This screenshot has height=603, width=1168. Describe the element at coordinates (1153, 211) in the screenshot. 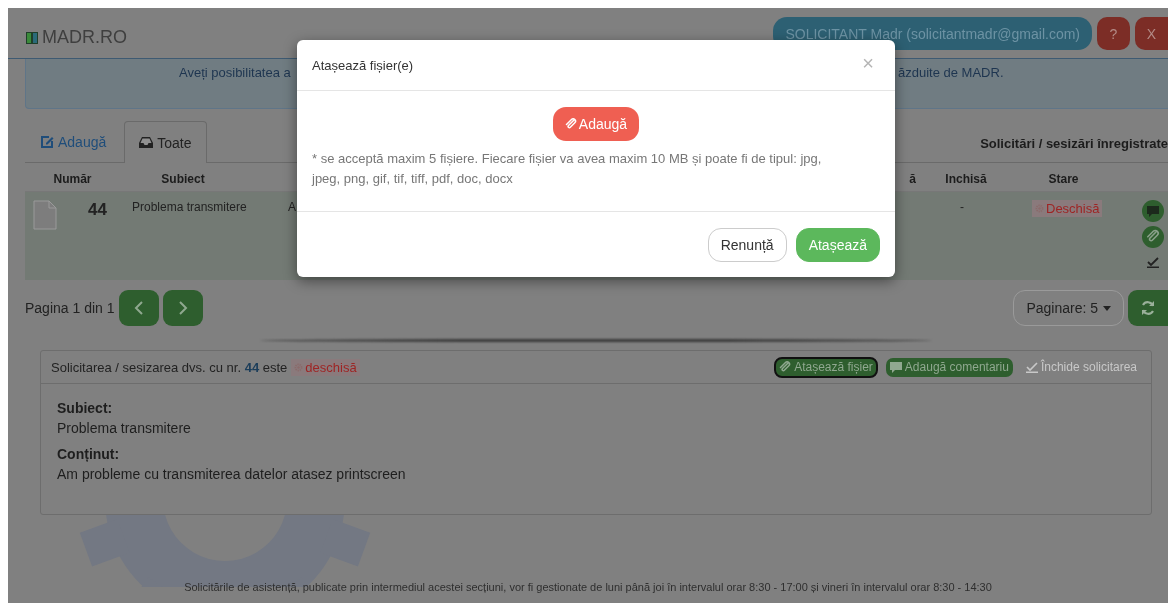

I see `comment-button` at that location.